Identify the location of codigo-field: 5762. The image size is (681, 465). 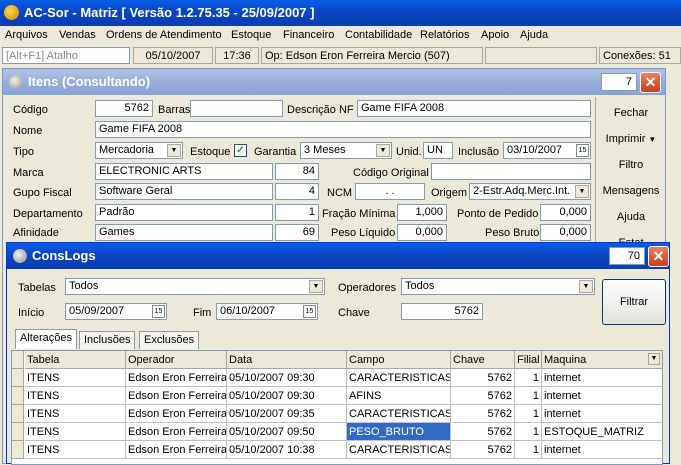
(124, 108).